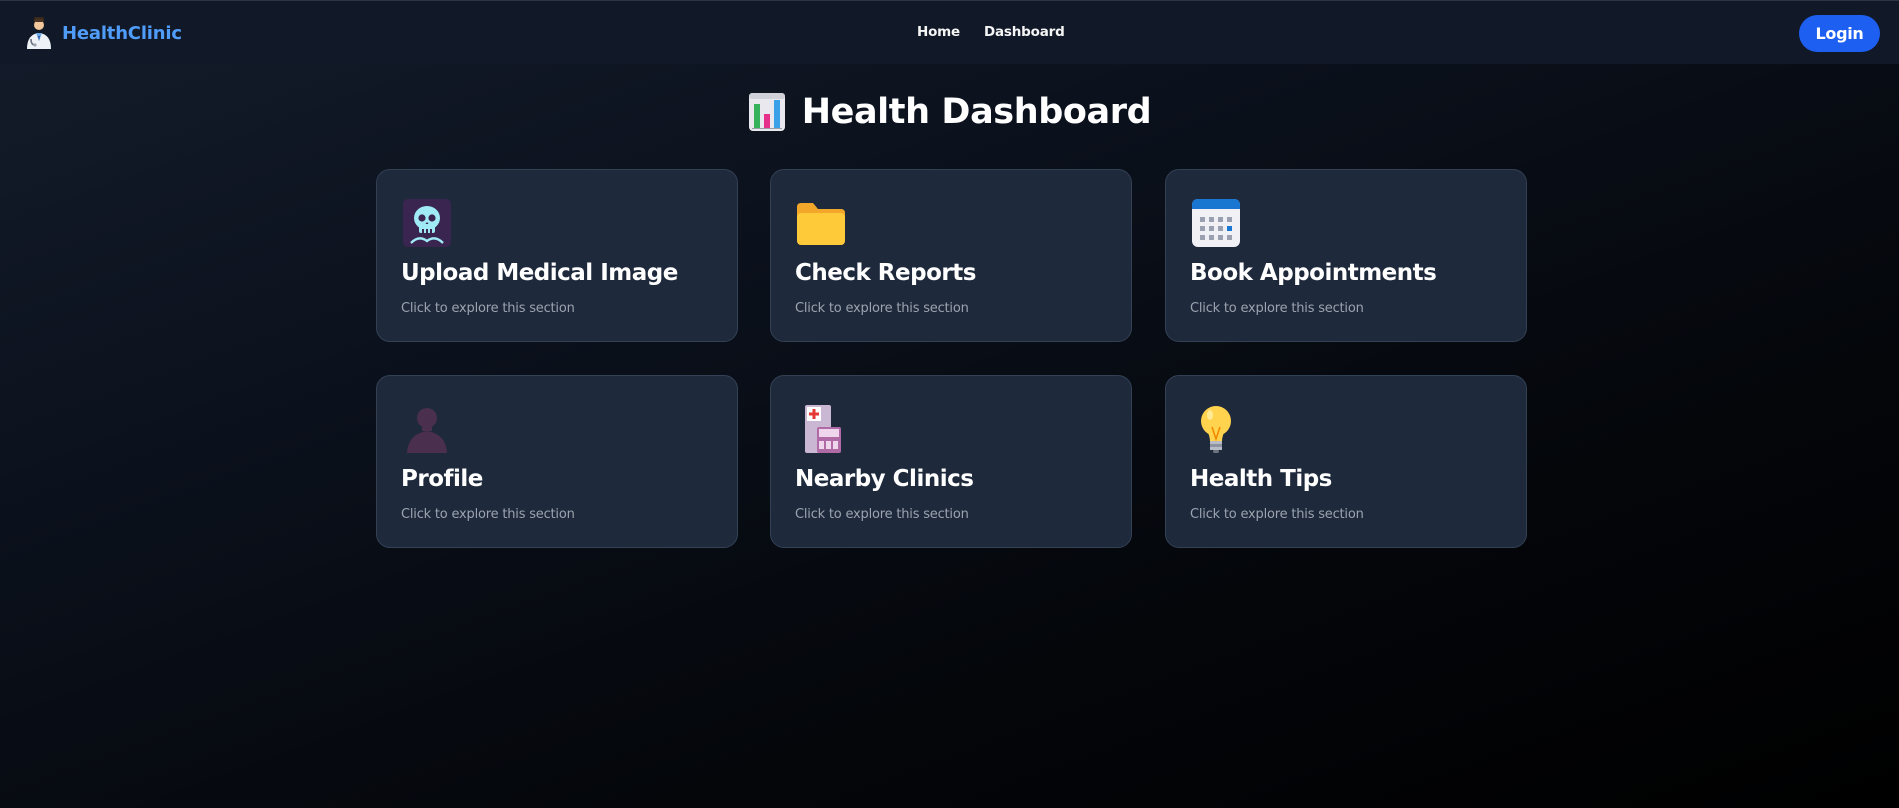  I want to click on nav-link-home: Home, so click(938, 32).